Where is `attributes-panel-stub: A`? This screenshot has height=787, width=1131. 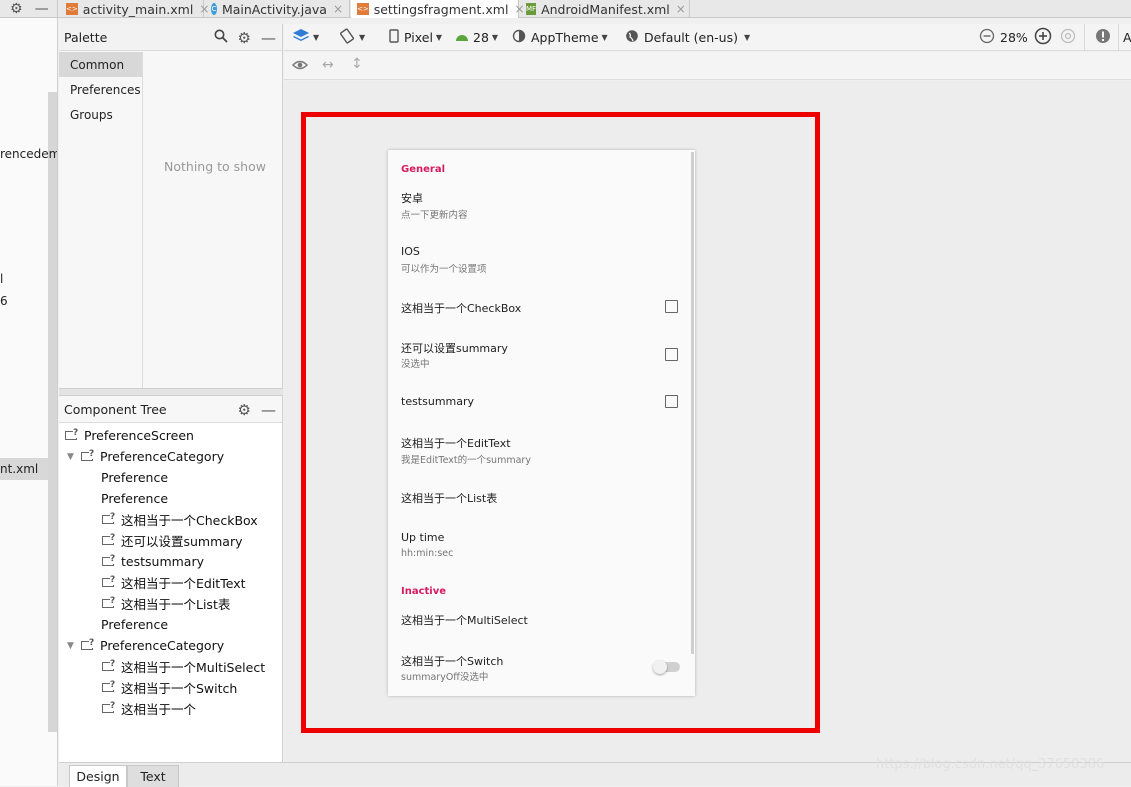 attributes-panel-stub: A is located at coordinates (1124, 37).